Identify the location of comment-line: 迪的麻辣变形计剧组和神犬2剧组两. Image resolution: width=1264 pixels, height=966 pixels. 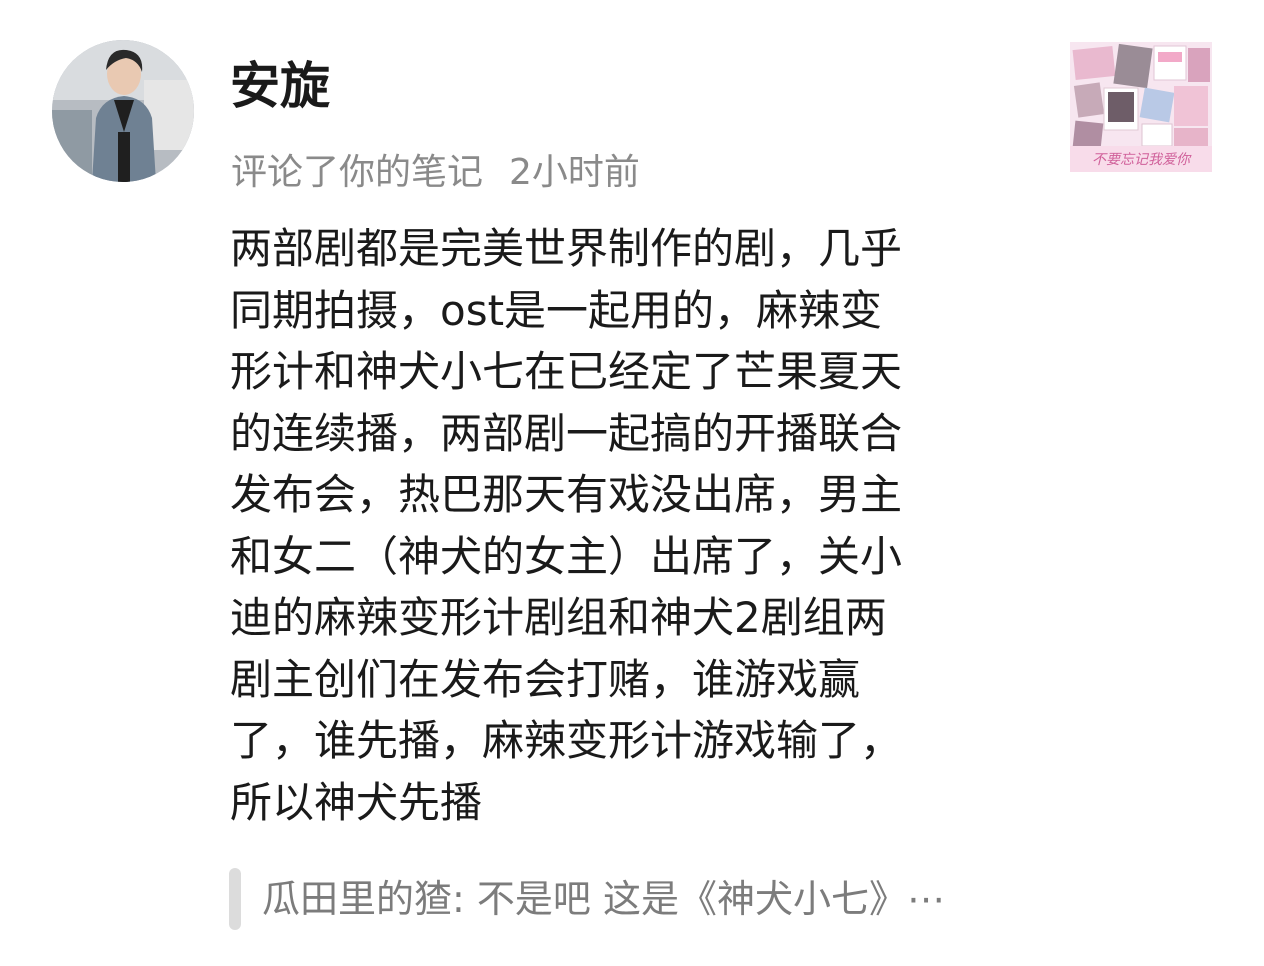
(558, 617).